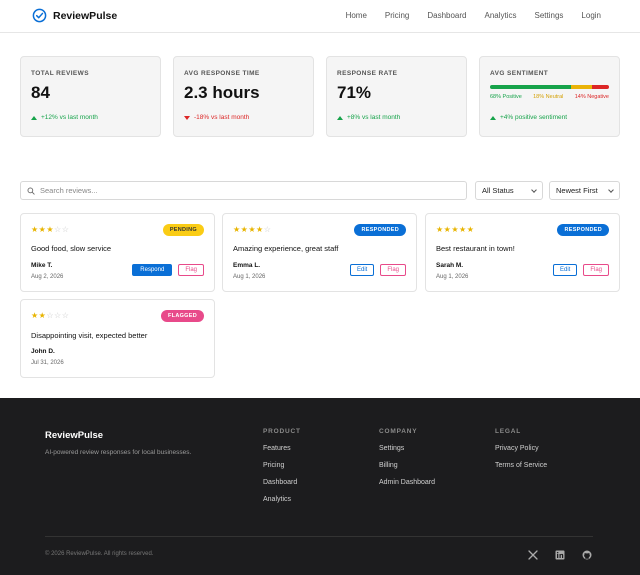  What do you see at coordinates (407, 448) in the screenshot?
I see `footer-link-settings: Settings` at bounding box center [407, 448].